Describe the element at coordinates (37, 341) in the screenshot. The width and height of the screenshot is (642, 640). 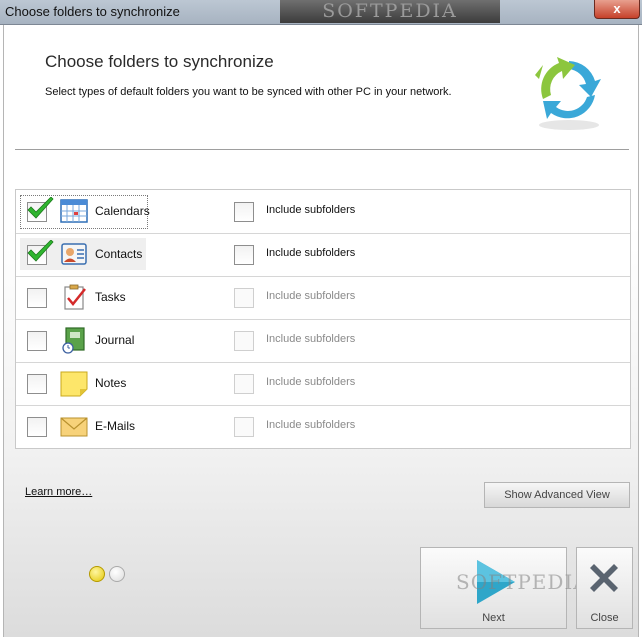
I see `journal-checkbox` at that location.